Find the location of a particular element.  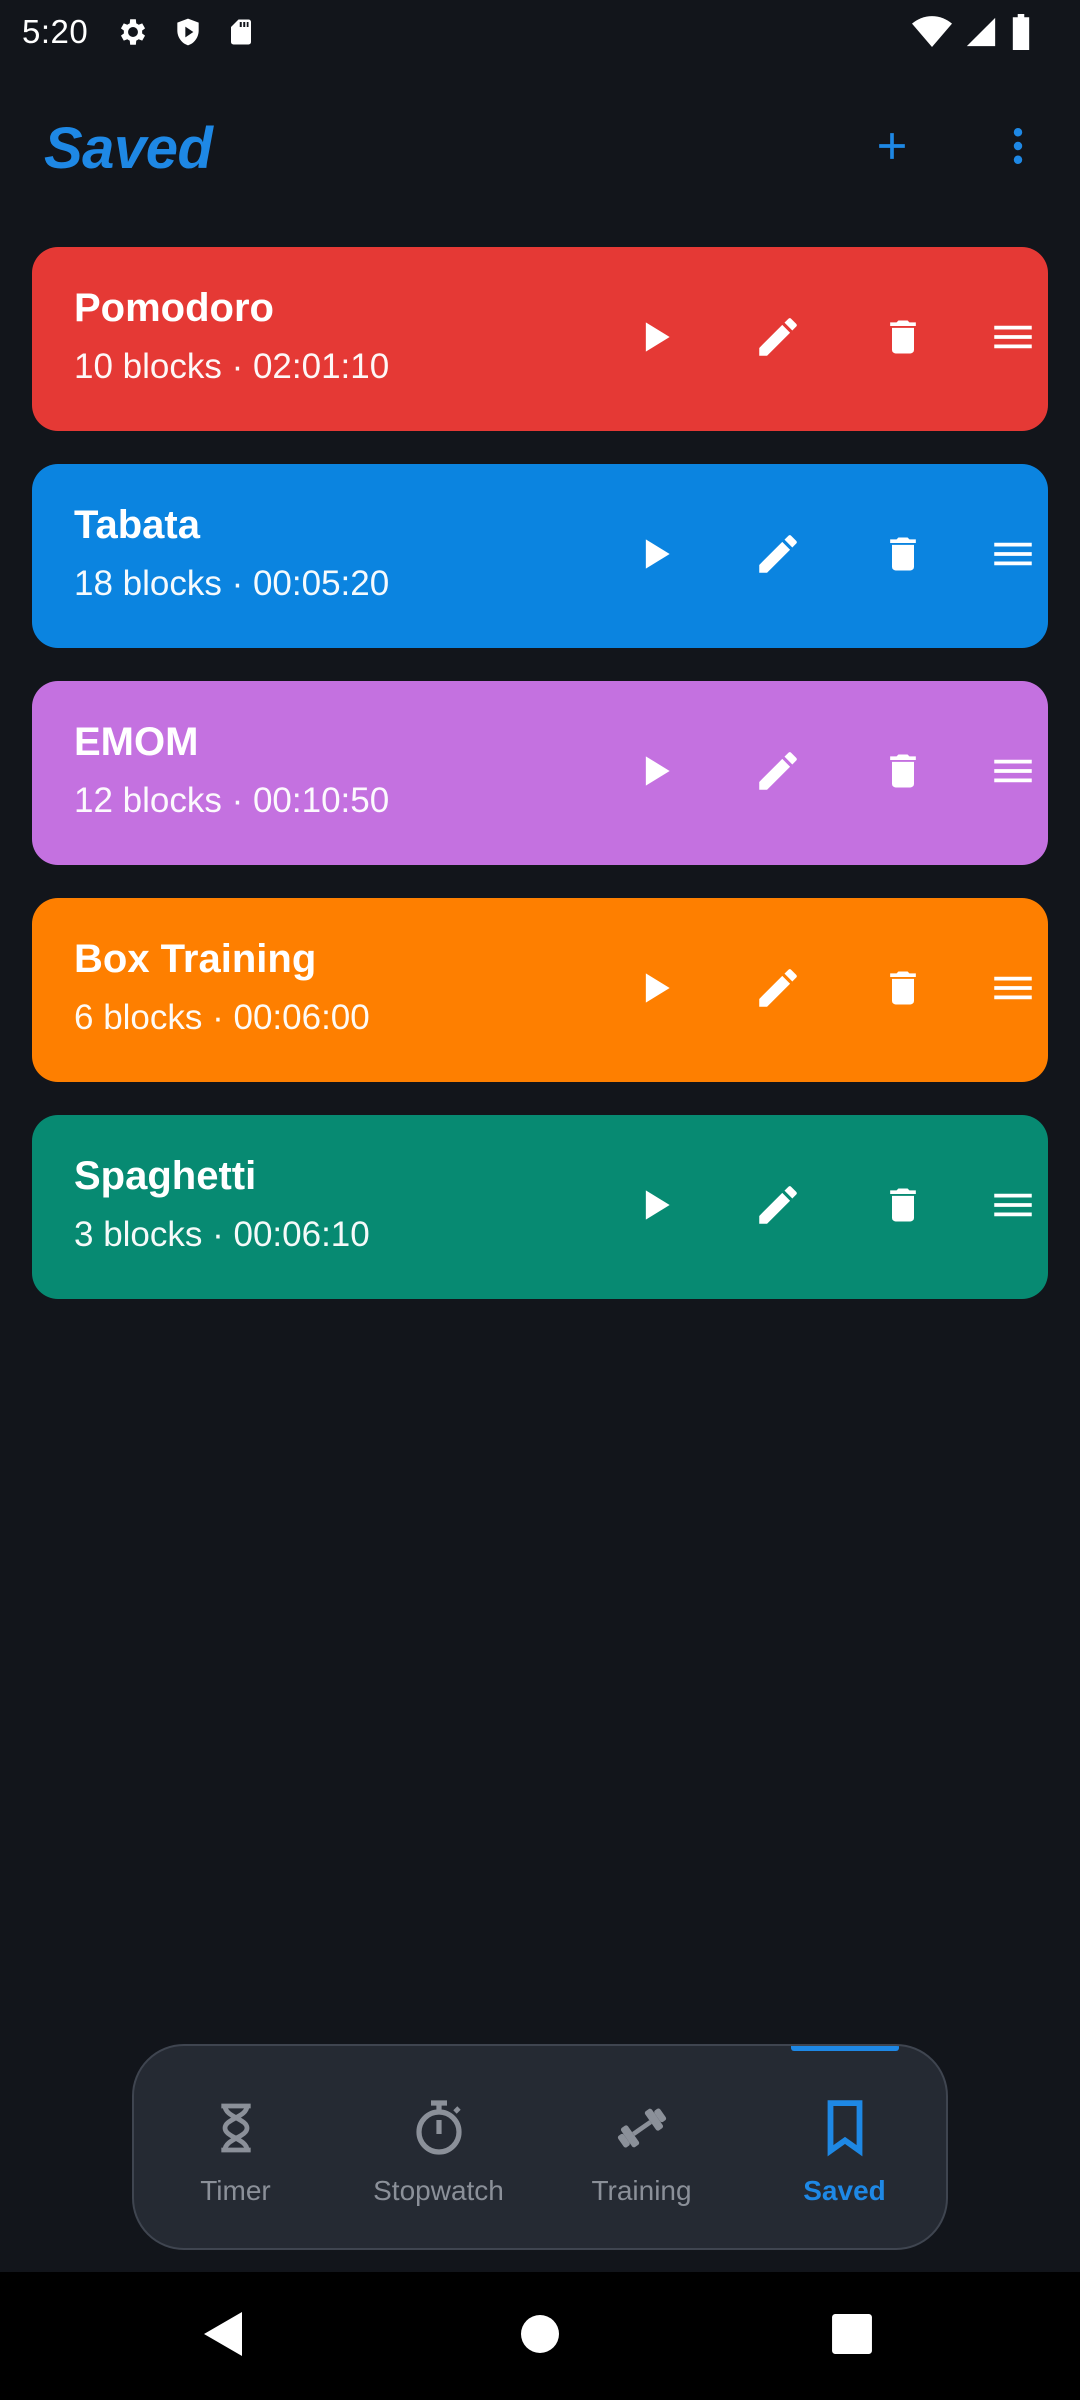

nav-label: Stopwatch is located at coordinates (438, 2190).